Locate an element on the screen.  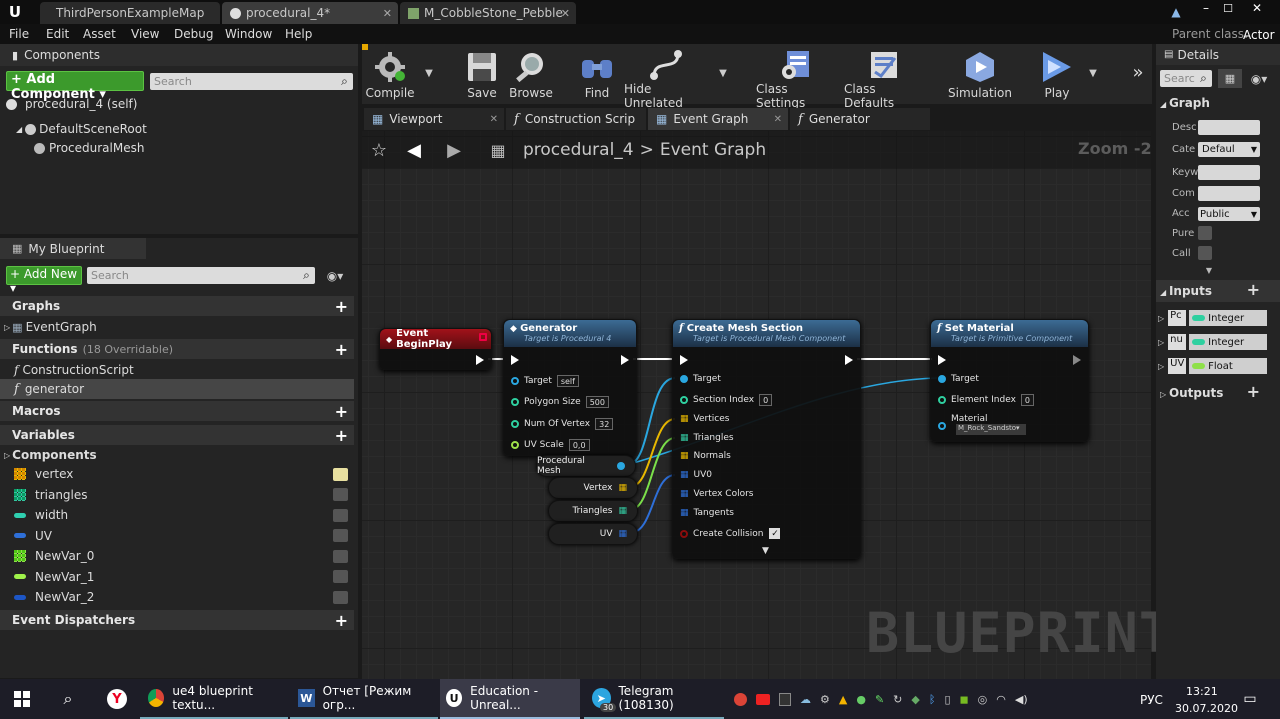
material-asset-selector: M_Rock_Sandsto▾ is located at coordinates (991, 429).